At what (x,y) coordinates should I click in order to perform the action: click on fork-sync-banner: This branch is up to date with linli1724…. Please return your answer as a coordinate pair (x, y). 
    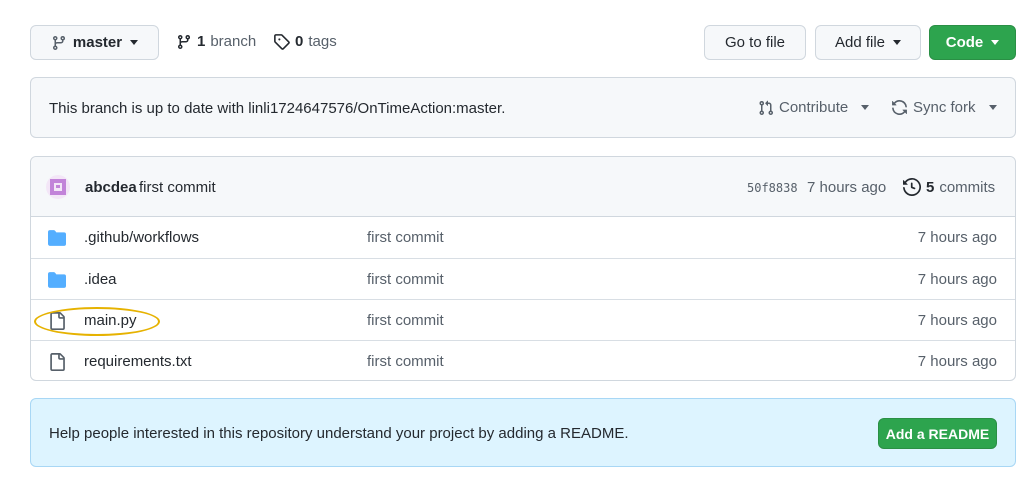
    Looking at the image, I should click on (523, 107).